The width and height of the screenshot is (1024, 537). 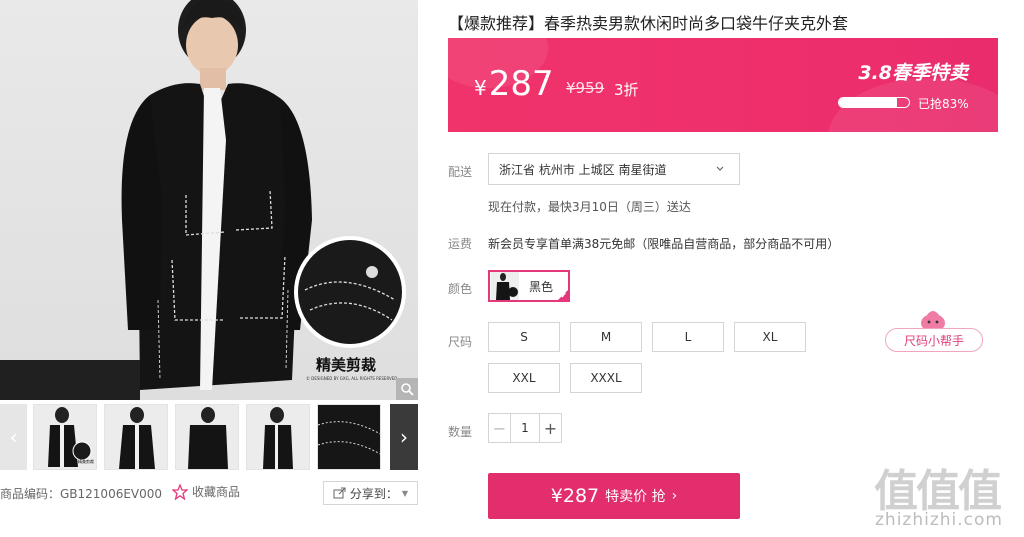 What do you see at coordinates (606, 337) in the screenshot?
I see `size-option-m: M` at bounding box center [606, 337].